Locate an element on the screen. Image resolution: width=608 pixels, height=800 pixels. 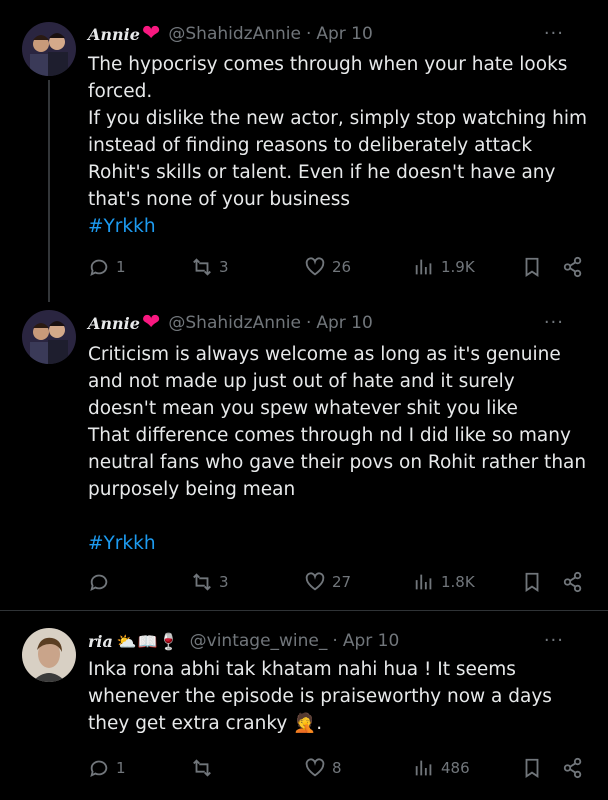
action-bar: 1 8 486 is located at coordinates (340, 768).